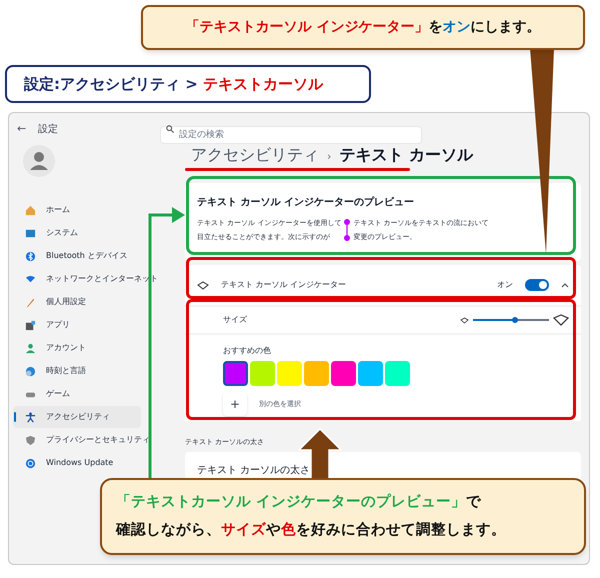  What do you see at coordinates (87, 279) in the screenshot?
I see `sidebar-item: ネットワークとインターネット` at bounding box center [87, 279].